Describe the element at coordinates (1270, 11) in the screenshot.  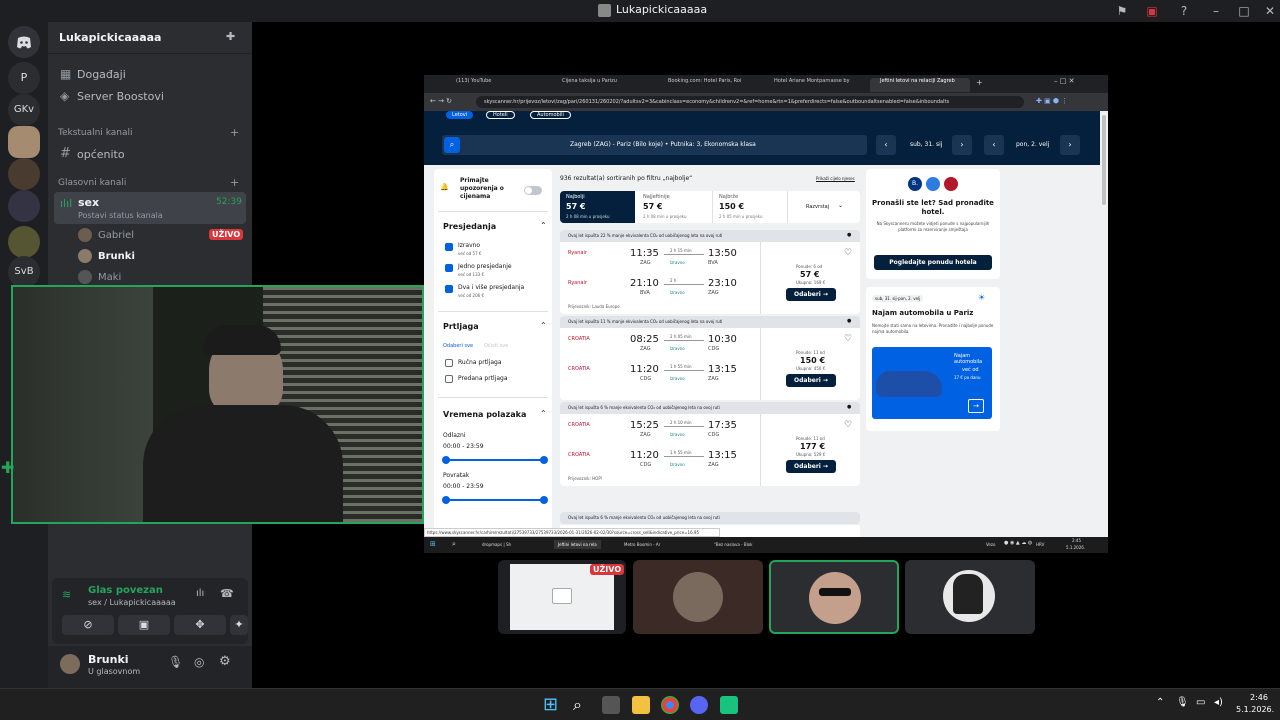
I see `close-button: ✕` at that location.